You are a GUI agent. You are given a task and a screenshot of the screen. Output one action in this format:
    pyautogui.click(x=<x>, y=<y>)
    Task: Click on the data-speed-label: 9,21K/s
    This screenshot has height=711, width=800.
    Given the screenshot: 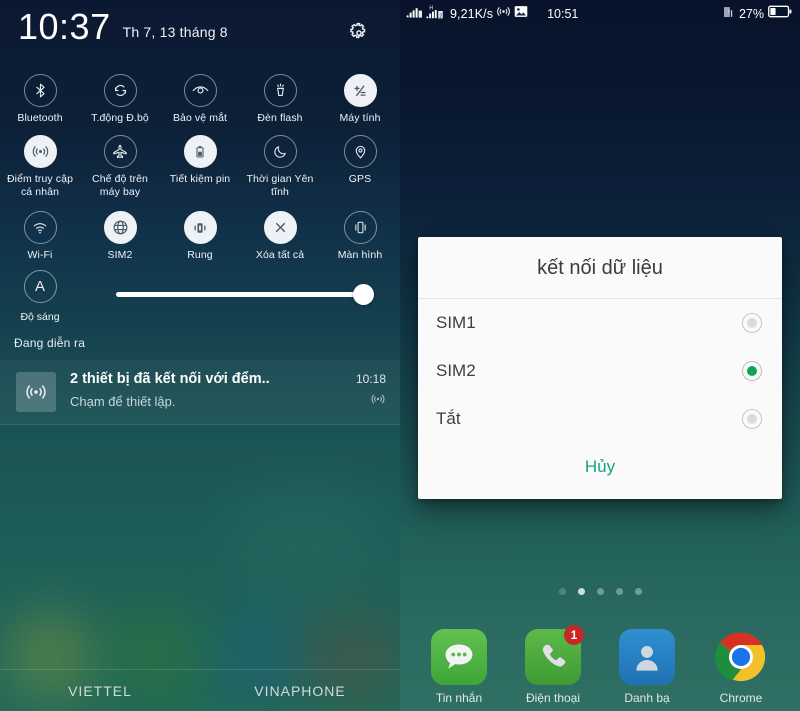 What is the action you would take?
    pyautogui.click(x=472, y=14)
    